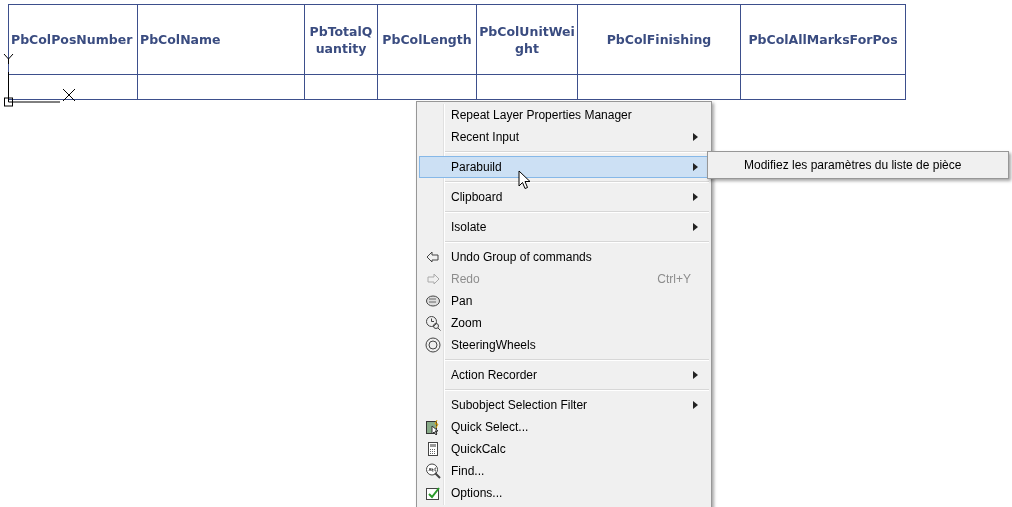  What do you see at coordinates (469, 227) in the screenshot?
I see `menu-item-label: Isolate` at bounding box center [469, 227].